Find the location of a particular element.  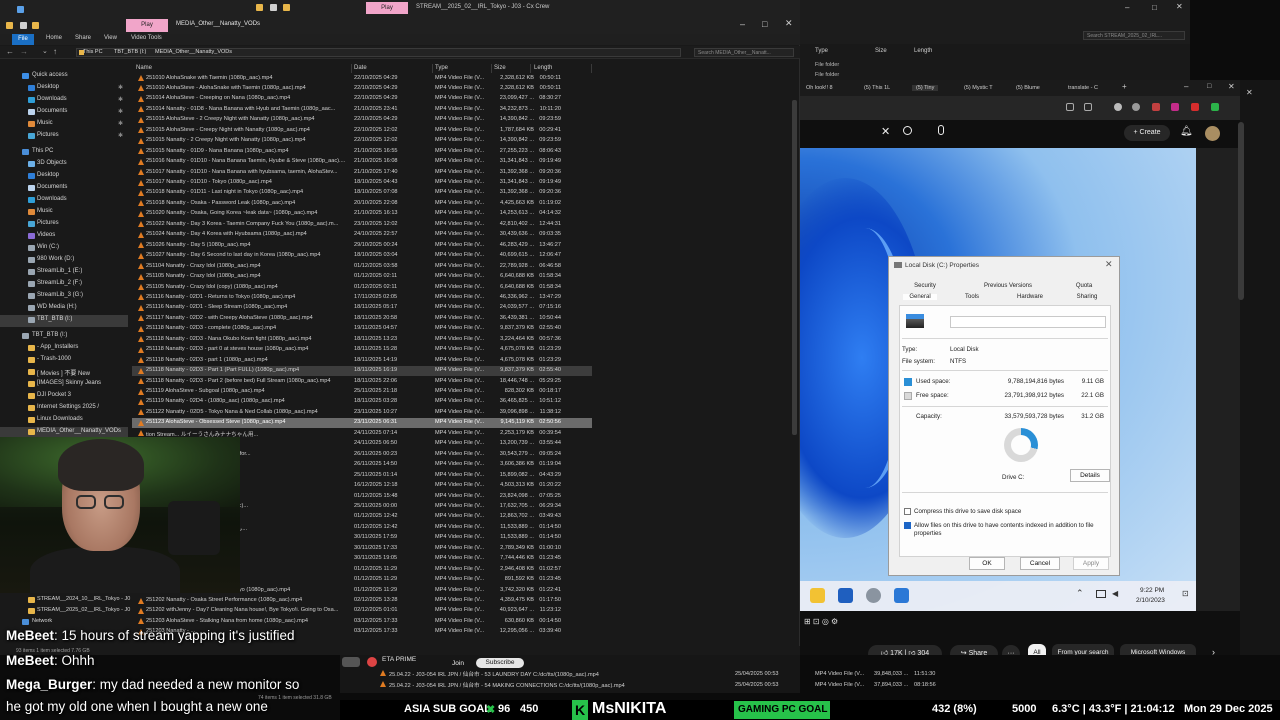

search-icon is located at coordinates (907, 130).